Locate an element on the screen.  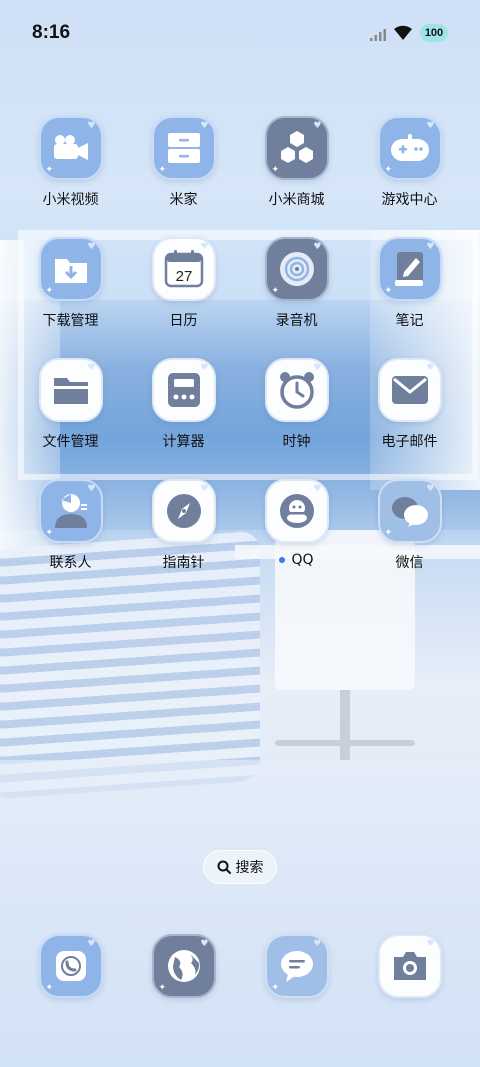
app-notes: ♥ ✦ 笔记 is located at coordinates (409, 297).